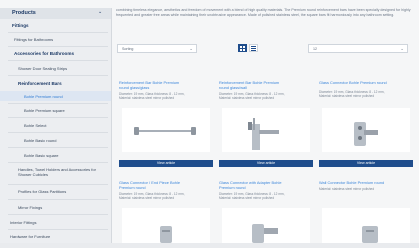 Image resolution: width=419 pixels, height=248 pixels. I want to click on sort-select: Sorting ⌄, so click(157, 48).